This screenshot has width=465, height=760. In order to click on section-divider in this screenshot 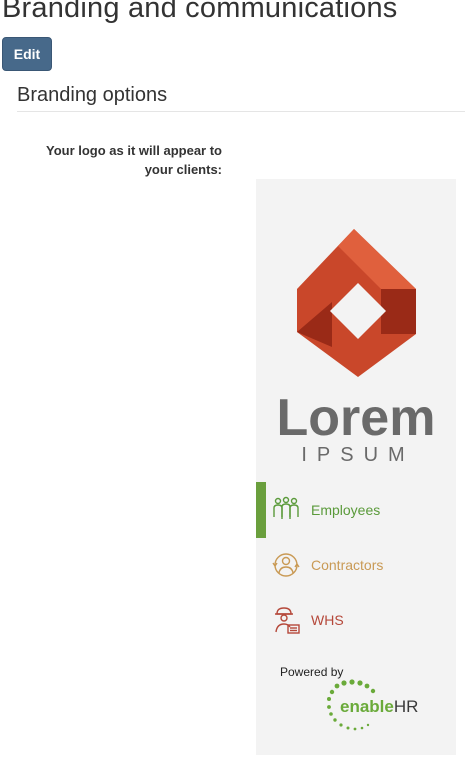, I will do `click(241, 111)`.